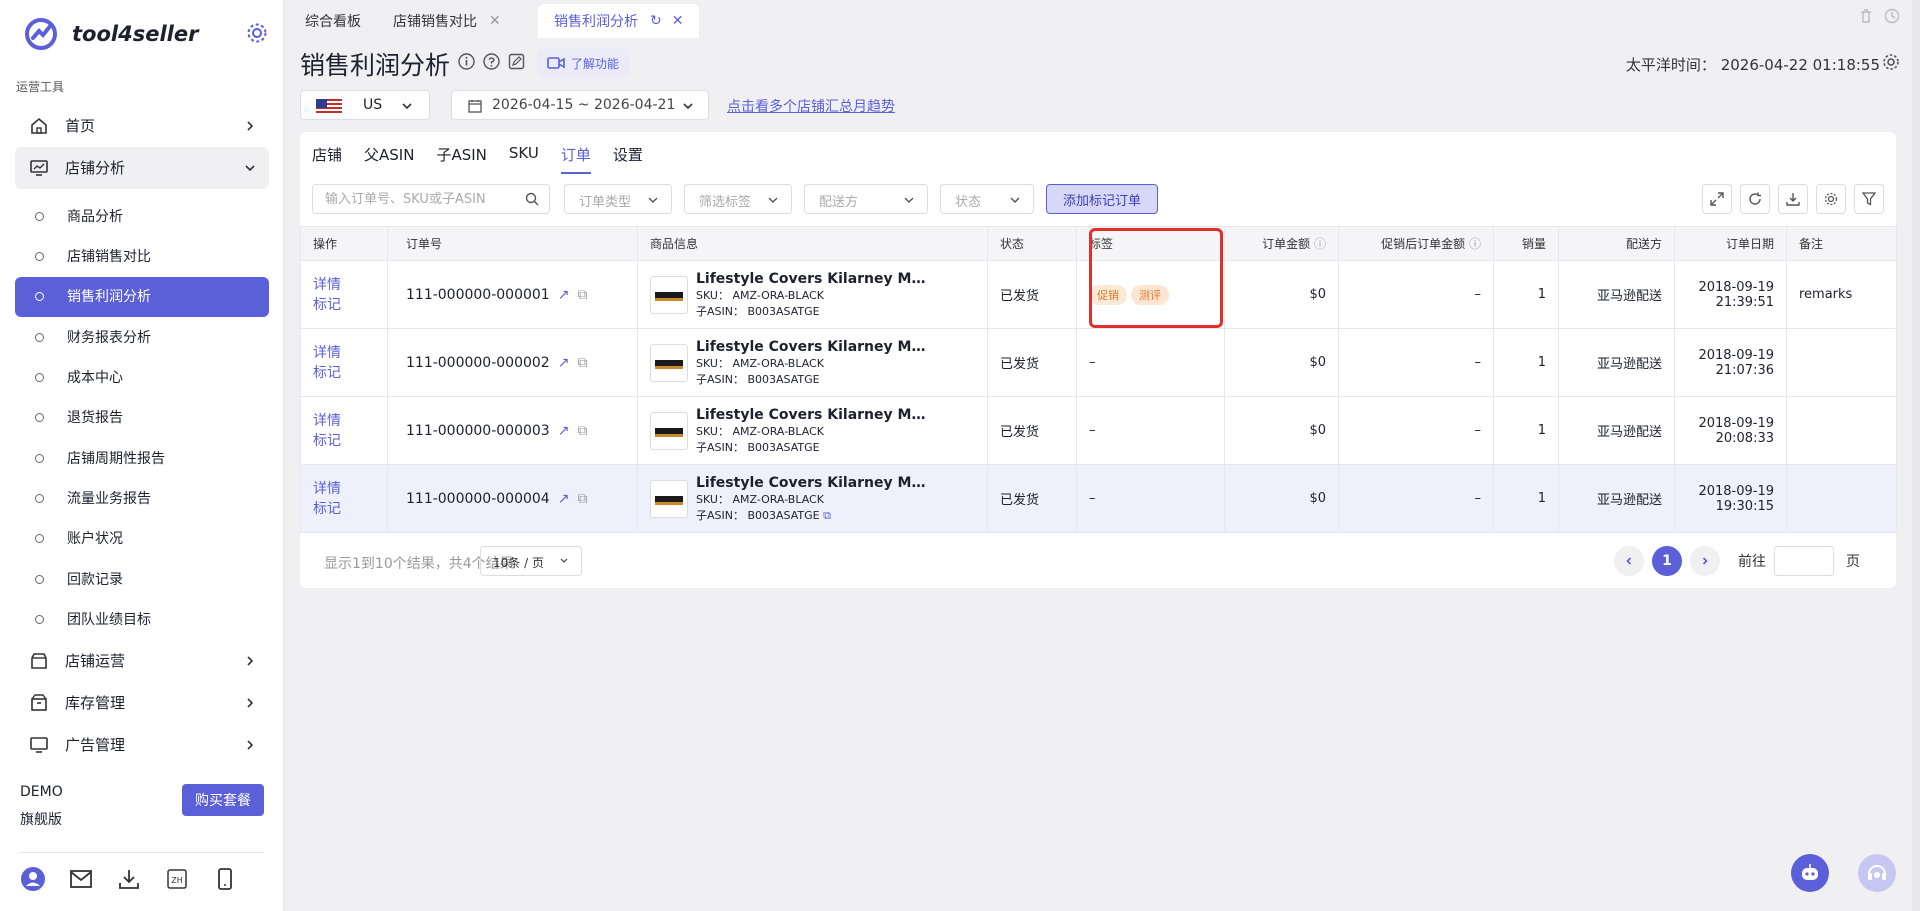 The height and width of the screenshot is (911, 1920). I want to click on page-number-button: 1, so click(1667, 561).